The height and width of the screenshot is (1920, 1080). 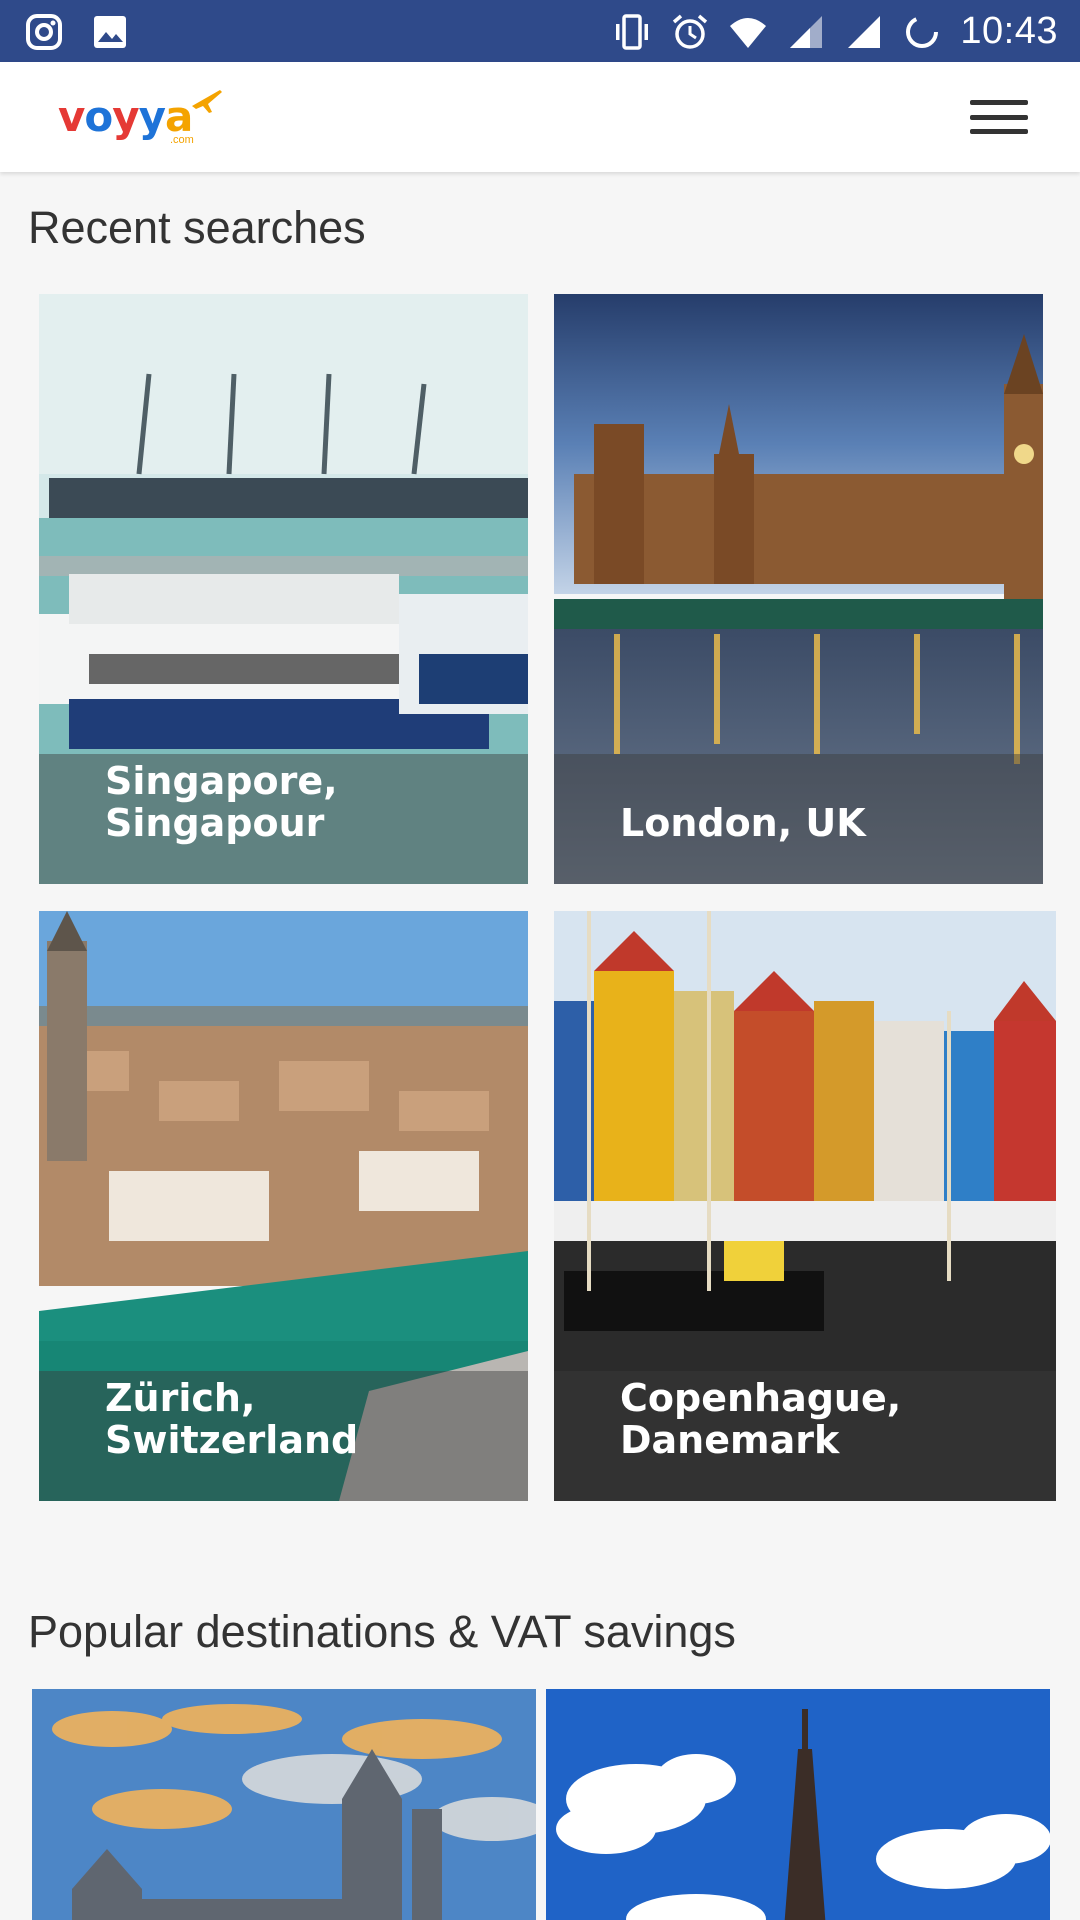 What do you see at coordinates (864, 32) in the screenshot?
I see `signal-full-icon` at bounding box center [864, 32].